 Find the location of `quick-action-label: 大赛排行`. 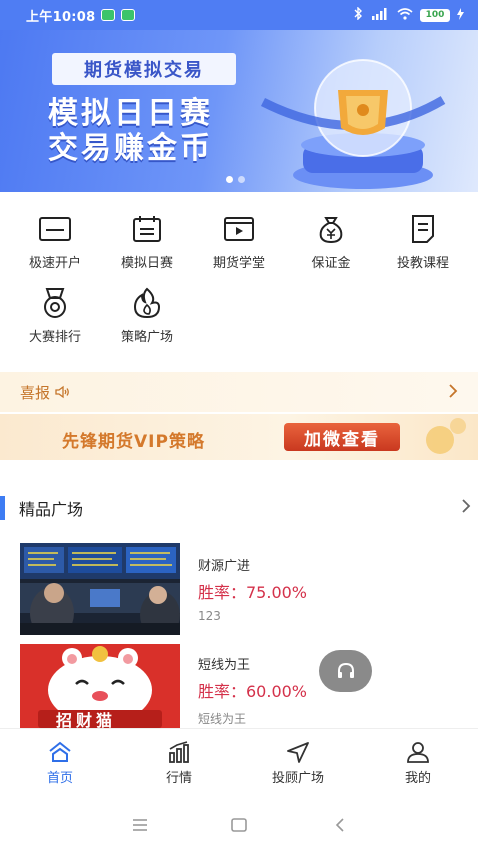

quick-action-label: 大赛排行 is located at coordinates (54, 337).